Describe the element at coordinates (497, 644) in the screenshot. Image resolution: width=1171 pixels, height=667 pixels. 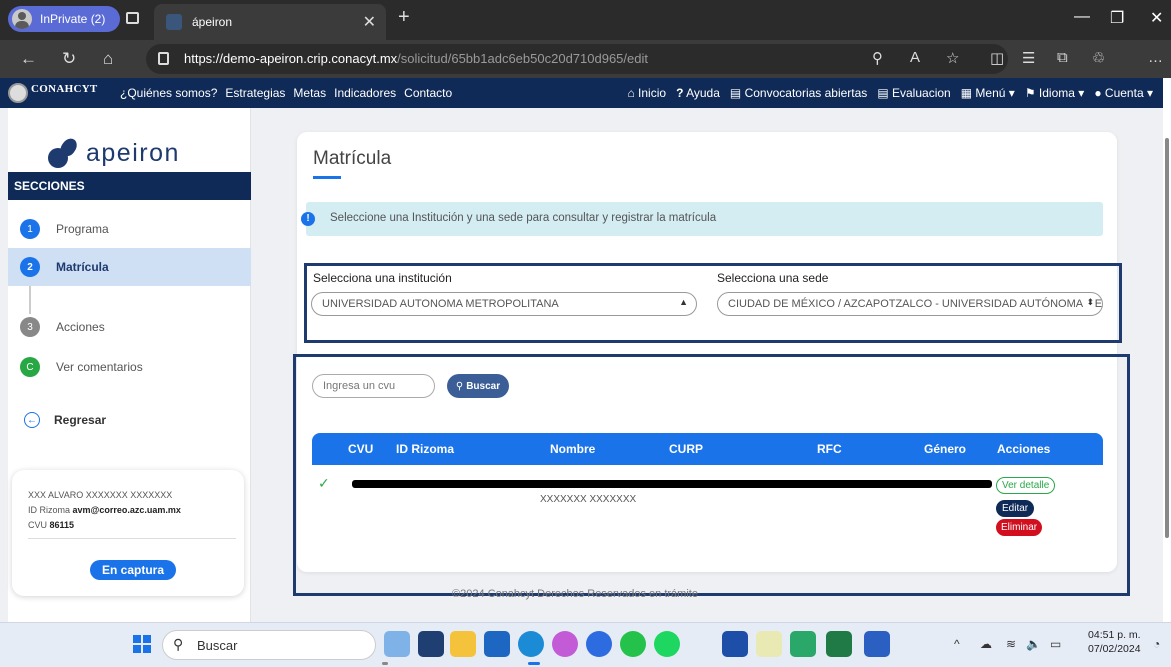
I see `outlook-icon` at that location.